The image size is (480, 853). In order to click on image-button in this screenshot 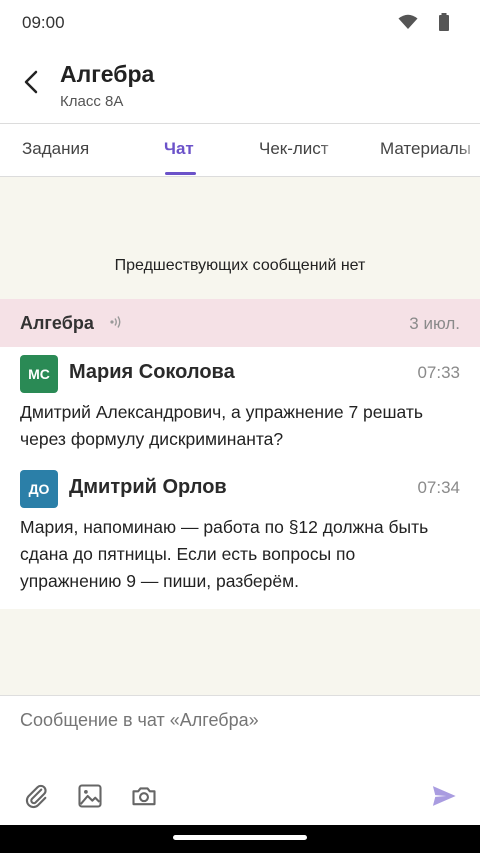, I will do `click(90, 798)`.